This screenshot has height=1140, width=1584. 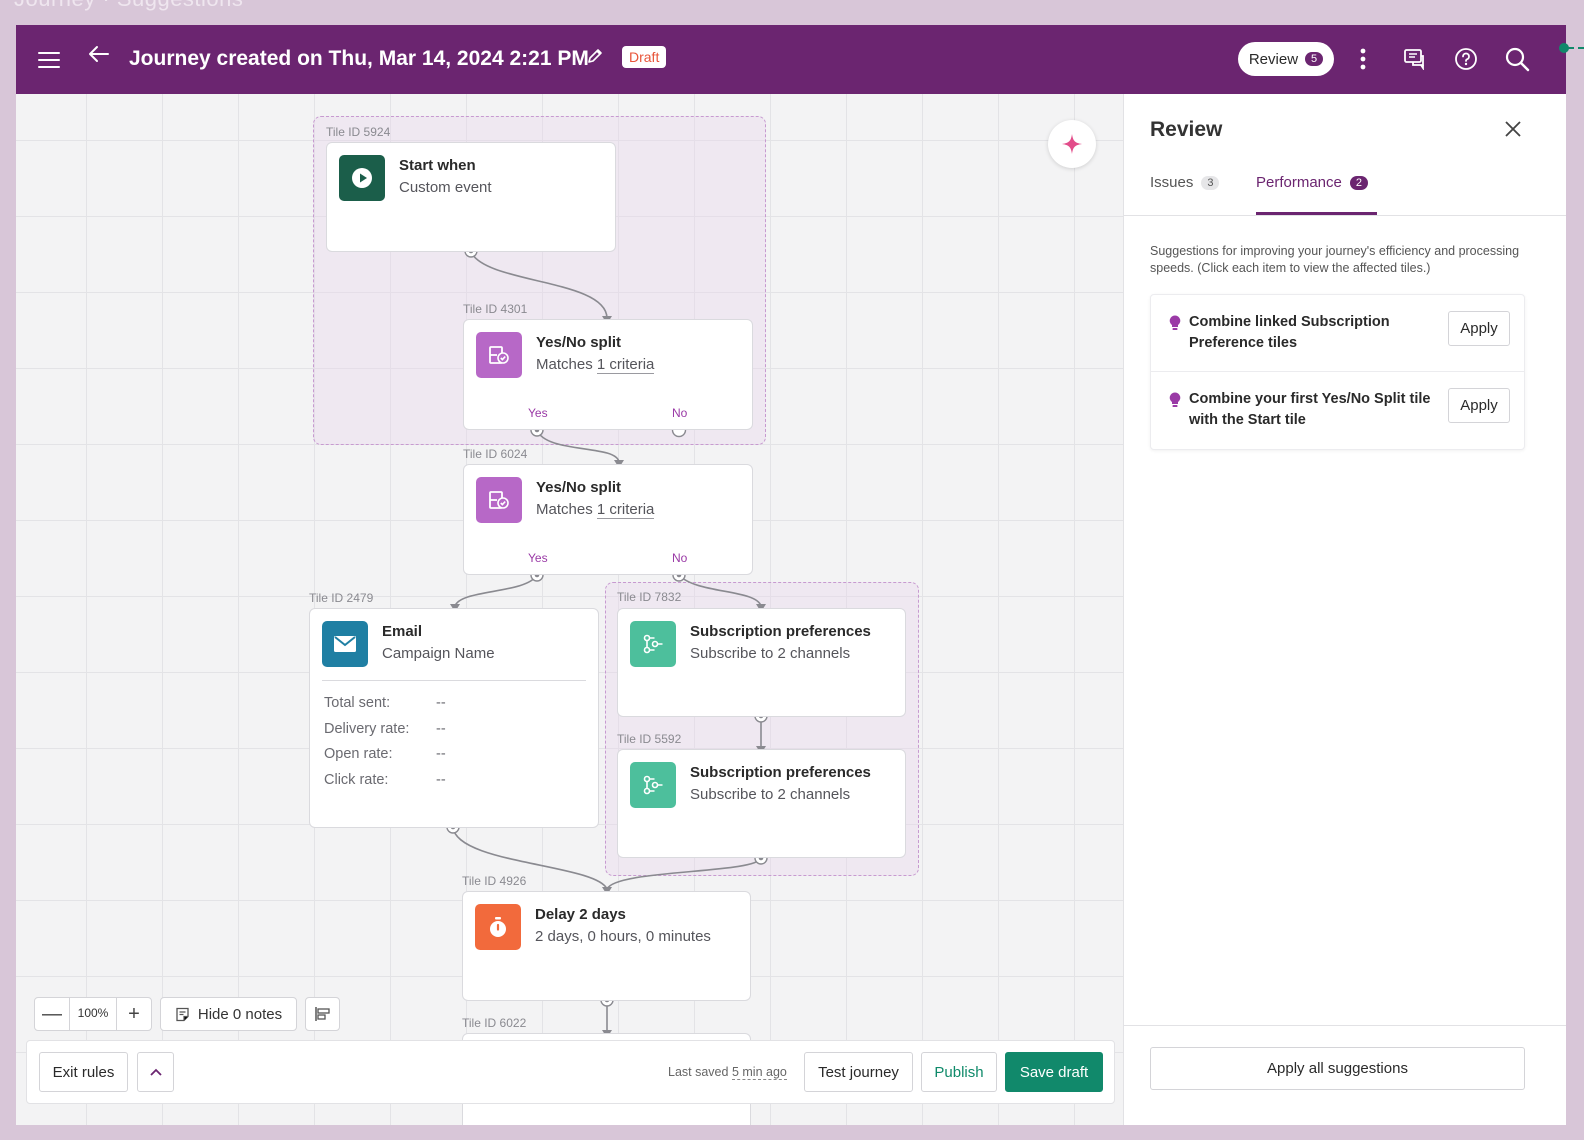 What do you see at coordinates (99, 57) in the screenshot?
I see `back-arrow-icon` at bounding box center [99, 57].